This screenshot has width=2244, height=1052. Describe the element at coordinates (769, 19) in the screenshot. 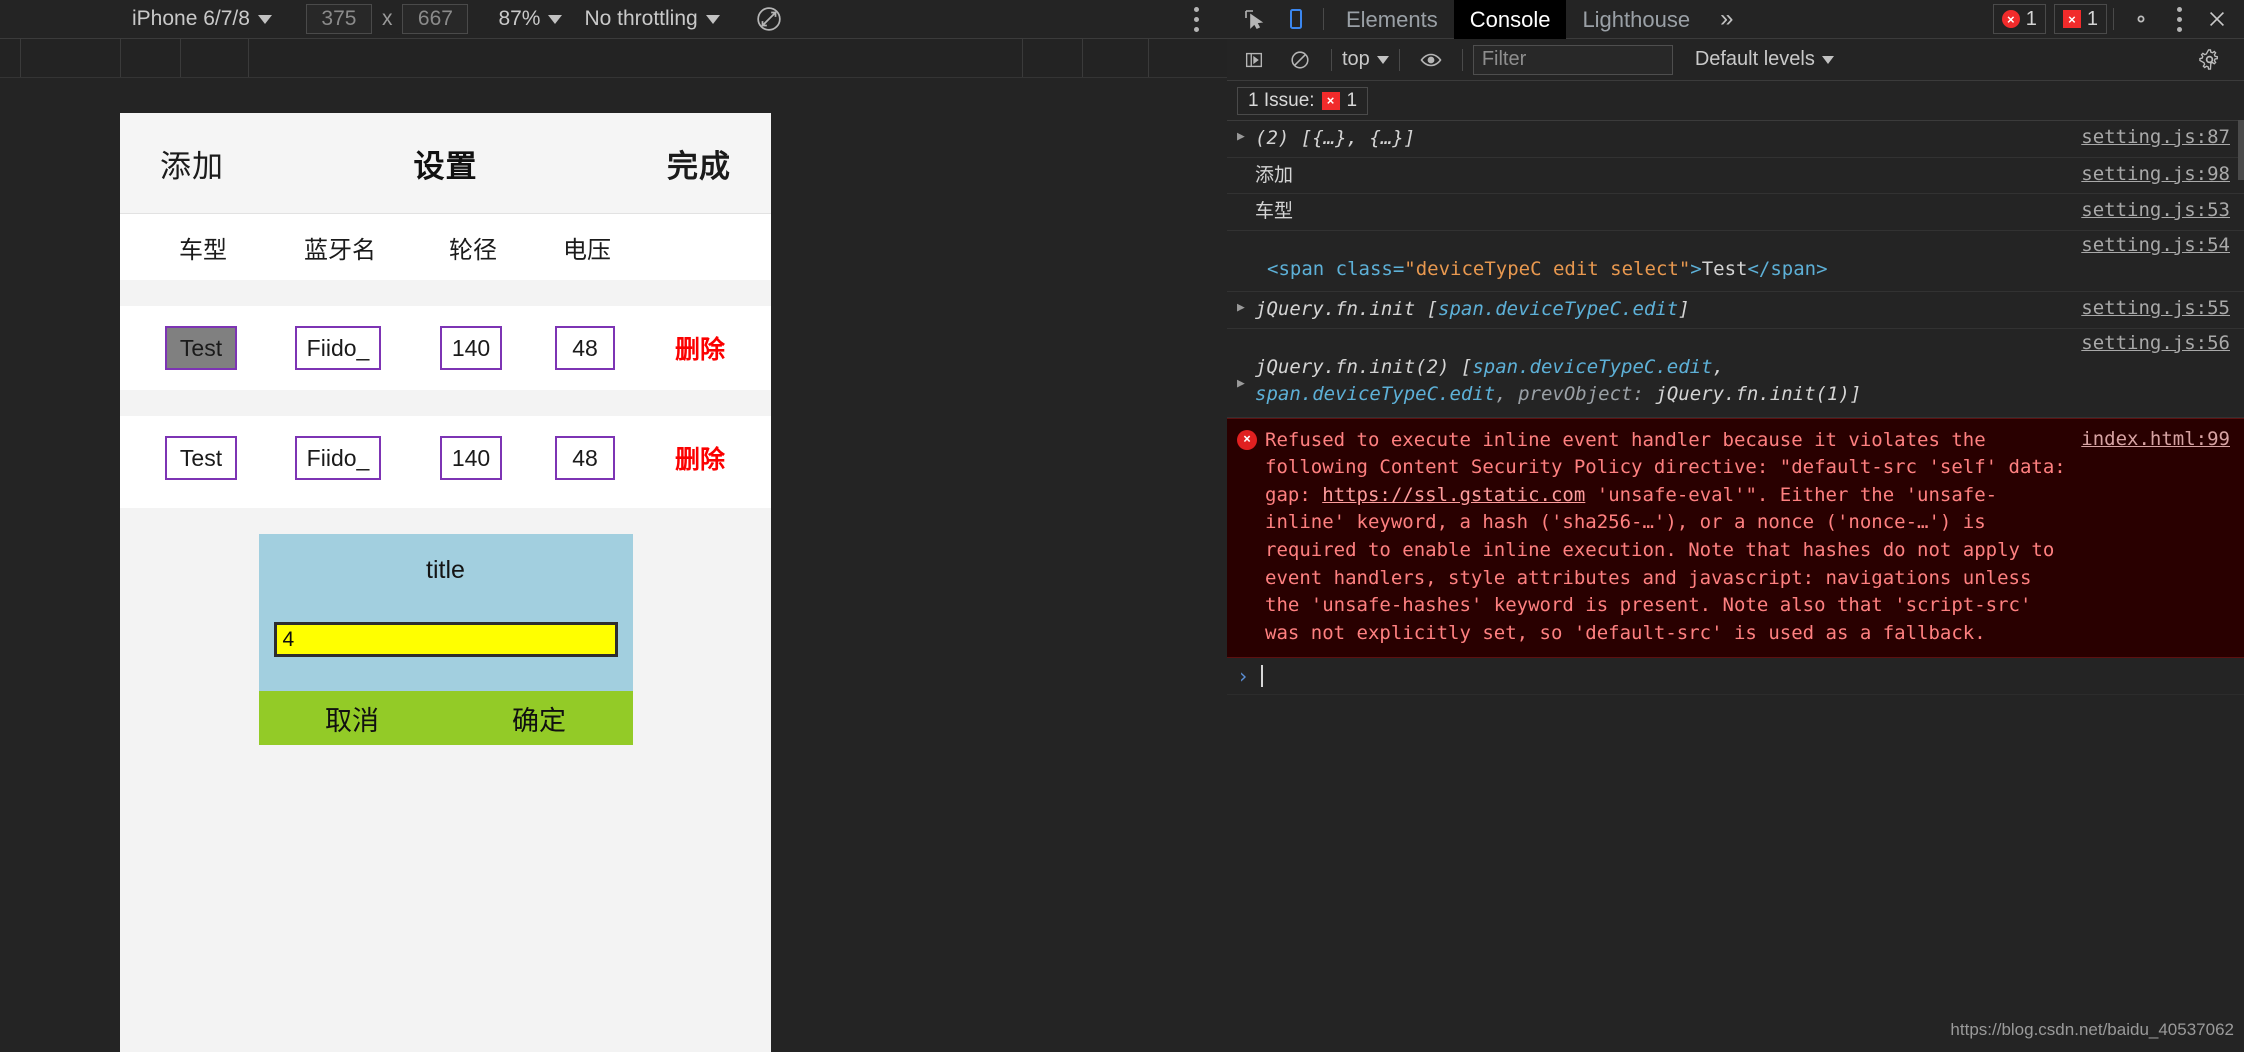

I see `rotate-icon` at that location.